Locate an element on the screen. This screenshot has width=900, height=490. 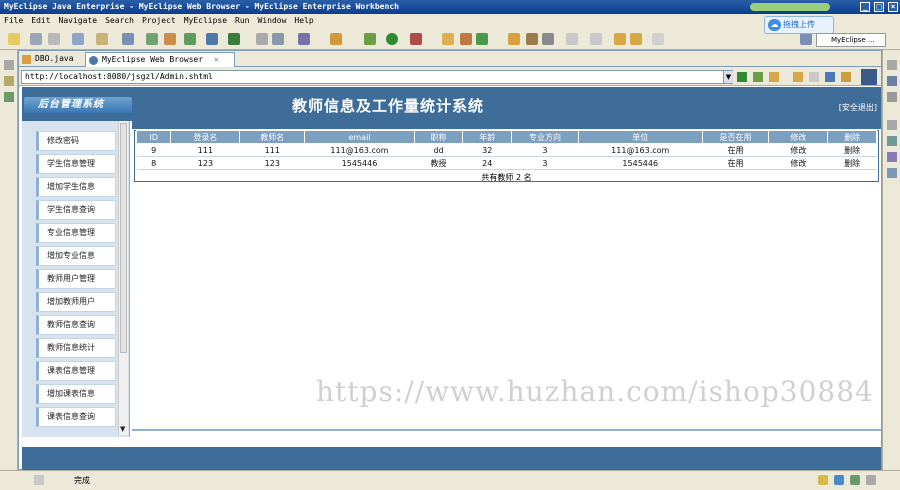
sidebar-item-schedule-manage: 课表信息管理 is located at coordinates (76, 371).